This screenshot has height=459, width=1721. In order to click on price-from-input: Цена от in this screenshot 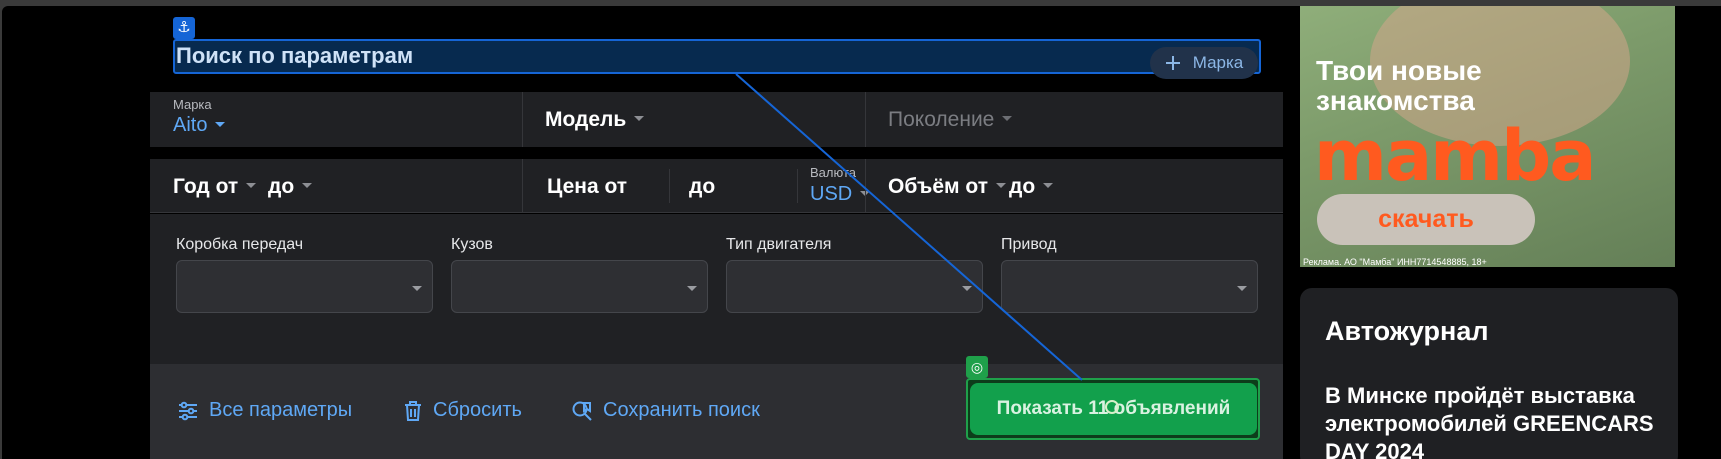, I will do `click(587, 187)`.